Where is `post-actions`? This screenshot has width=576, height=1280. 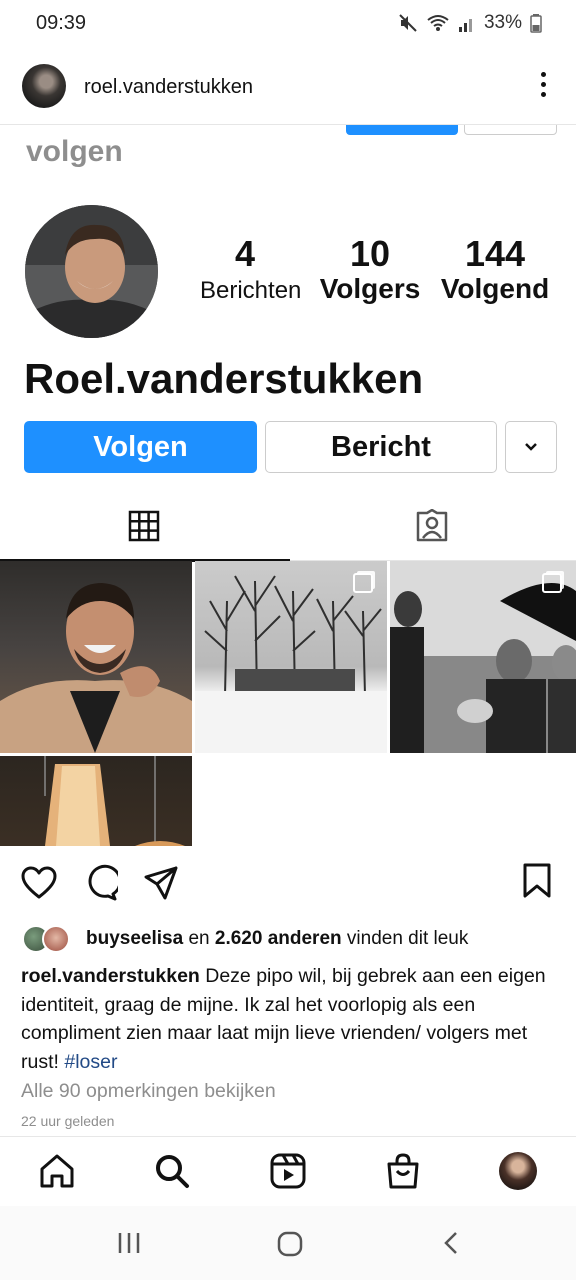 post-actions is located at coordinates (288, 884).